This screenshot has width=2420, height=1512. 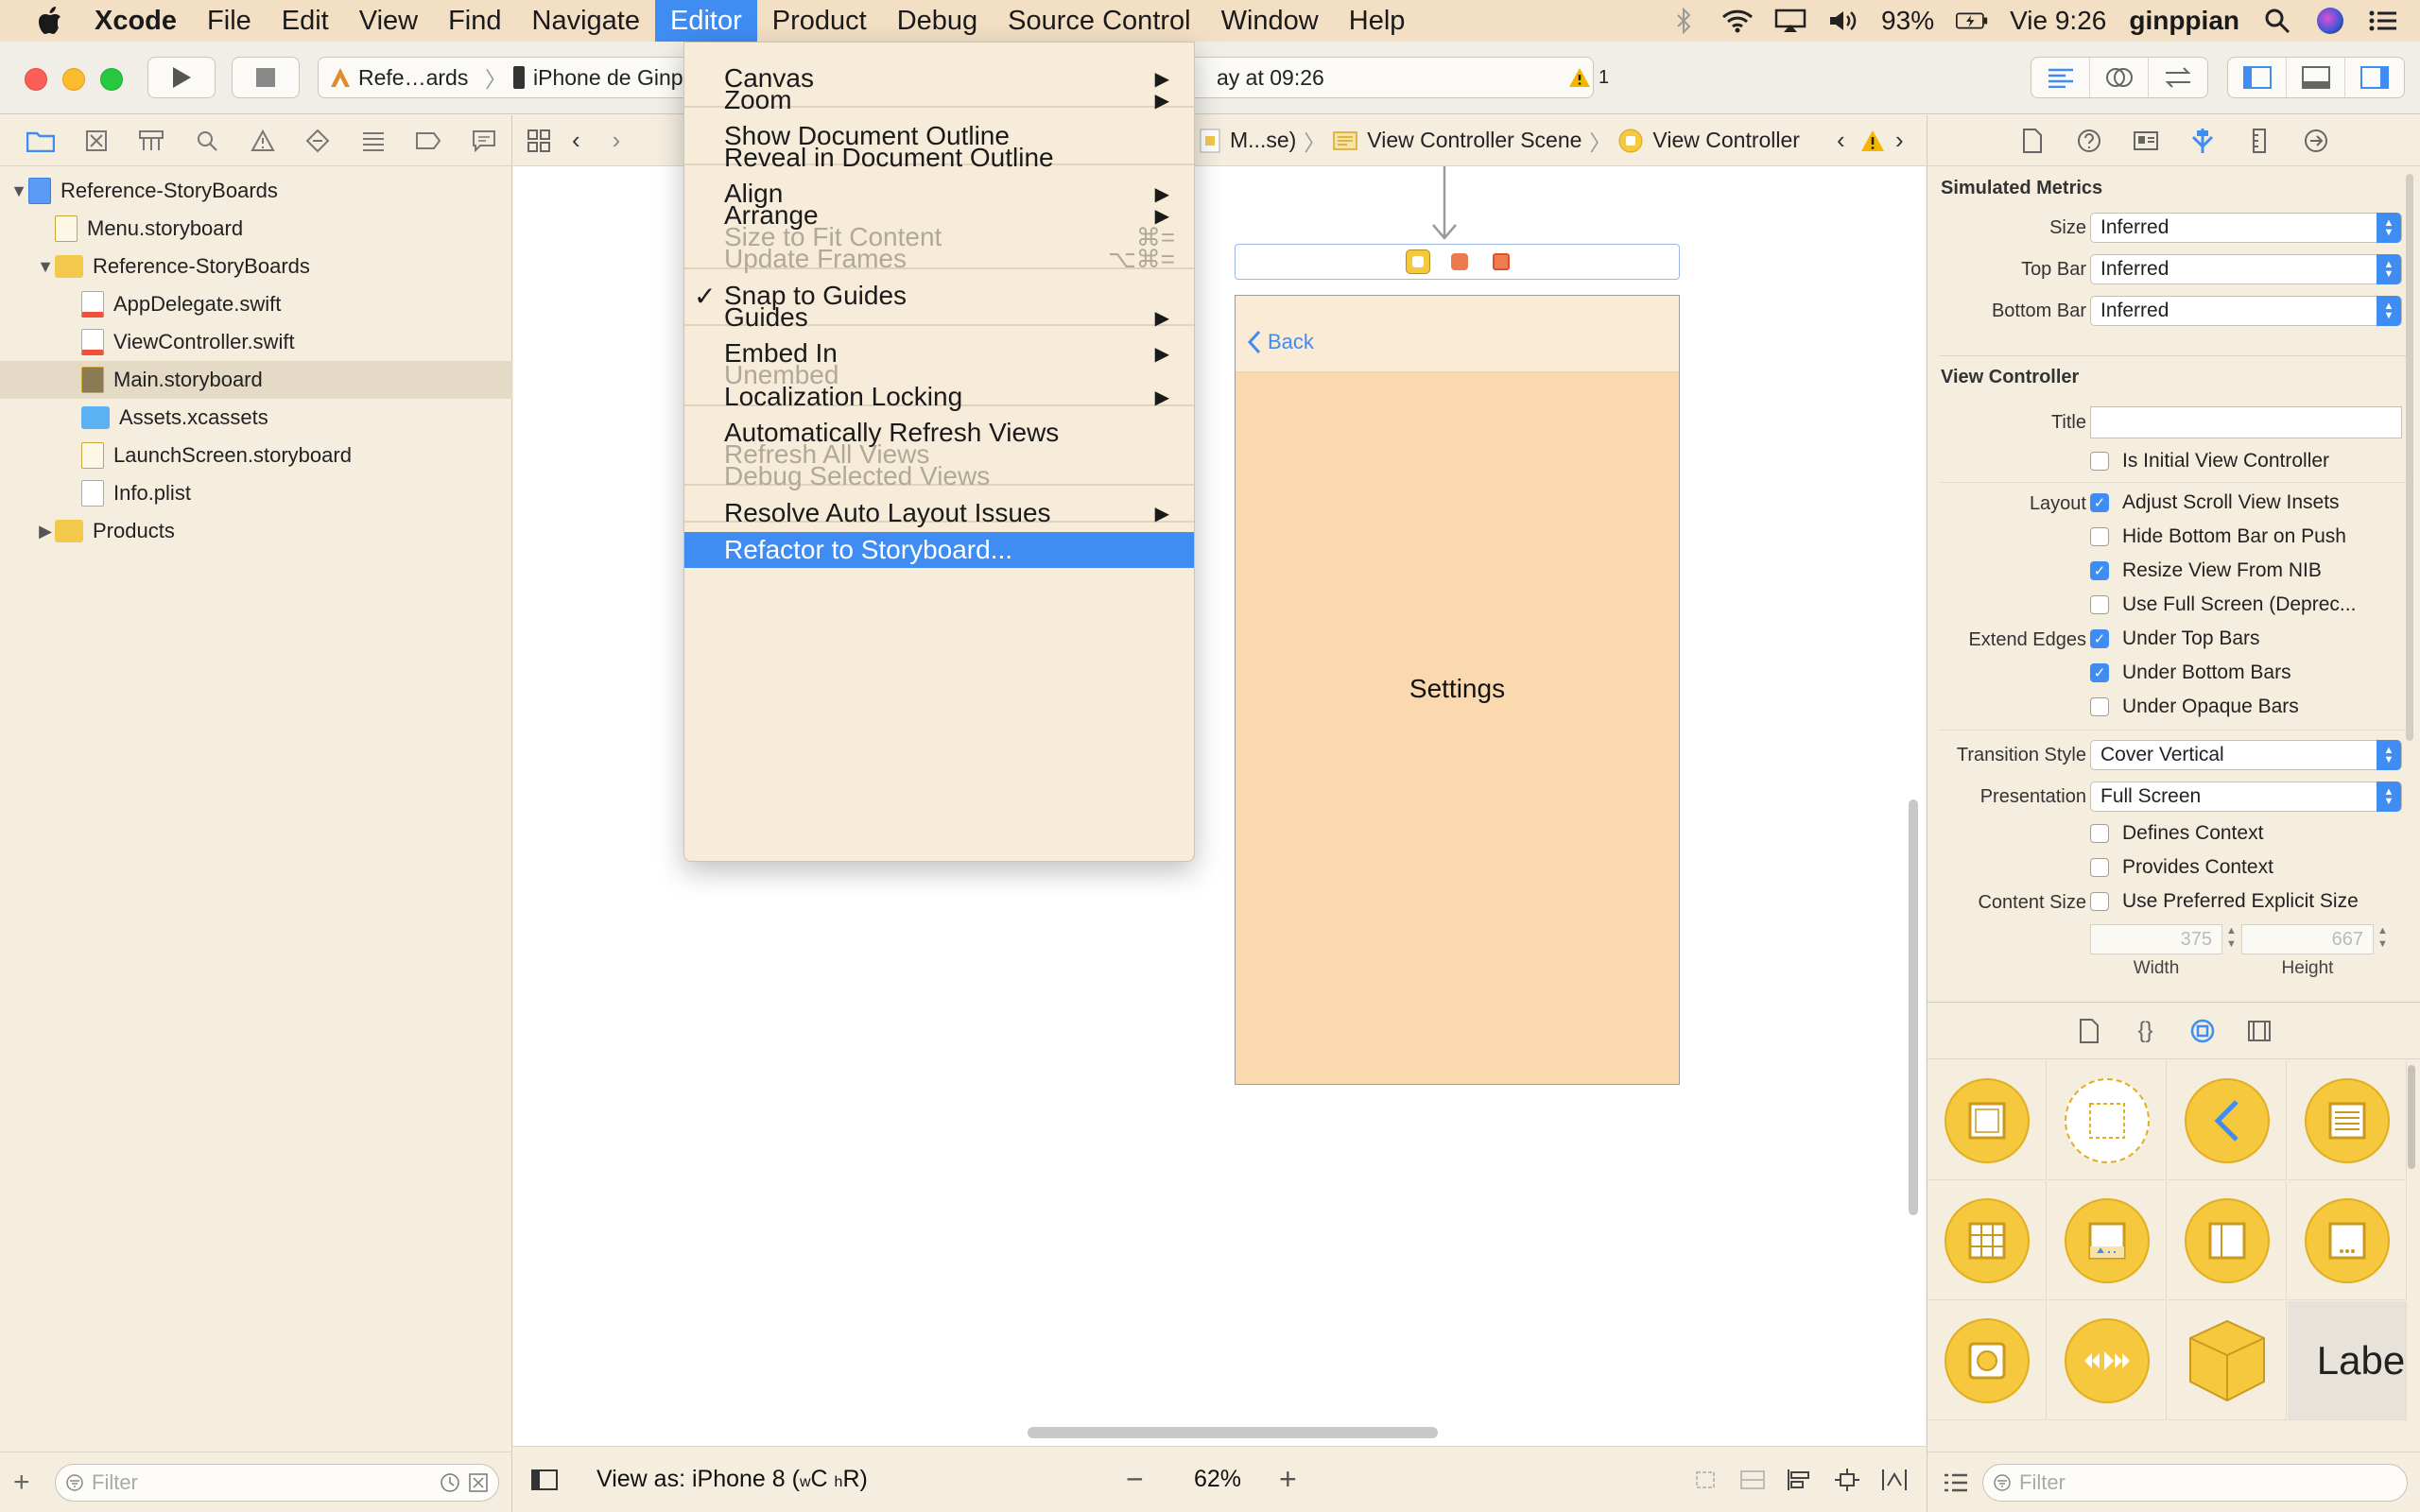 What do you see at coordinates (256, 493) in the screenshot?
I see `file-tree-row: Info.plist` at bounding box center [256, 493].